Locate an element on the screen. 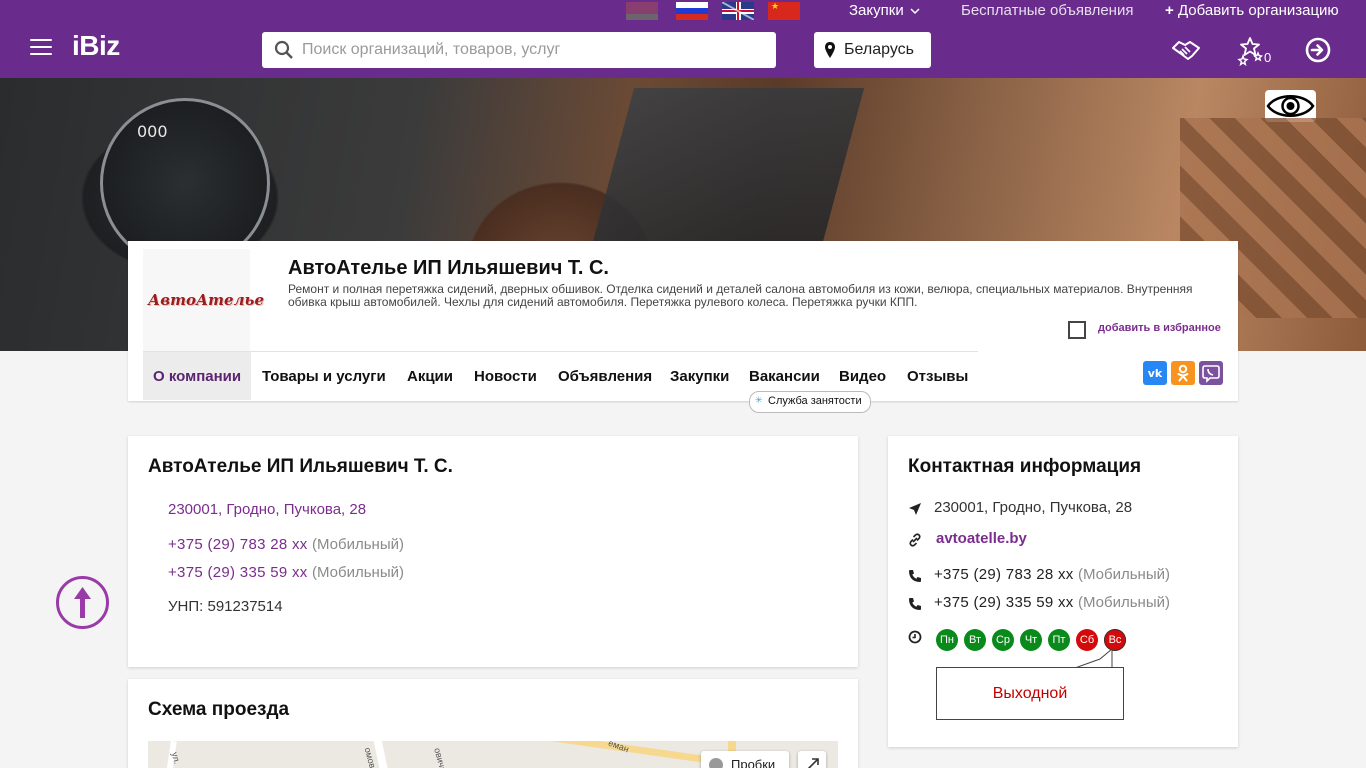  search-input is located at coordinates (532, 50).